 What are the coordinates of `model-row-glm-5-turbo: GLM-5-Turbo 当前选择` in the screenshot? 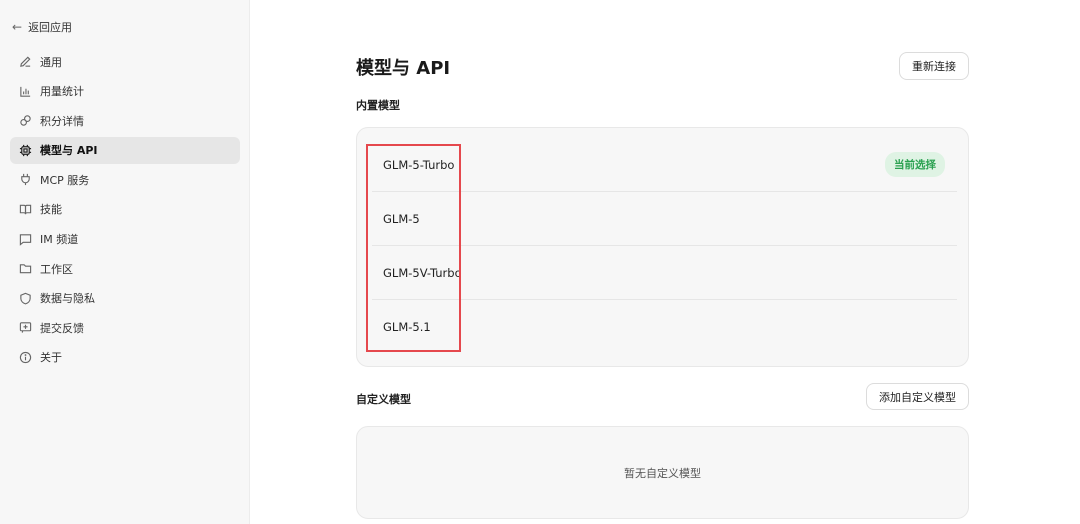 It's located at (664, 165).